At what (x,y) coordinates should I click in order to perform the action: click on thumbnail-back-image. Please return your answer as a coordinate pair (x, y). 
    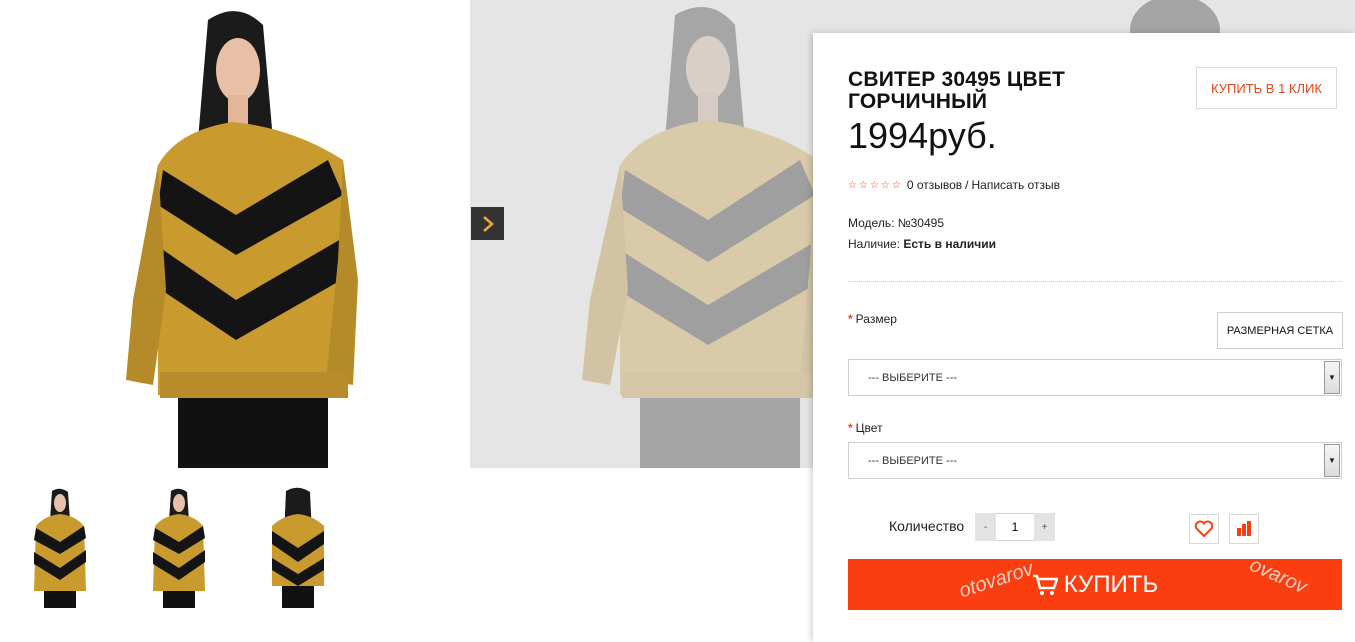
    Looking at the image, I should click on (298, 547).